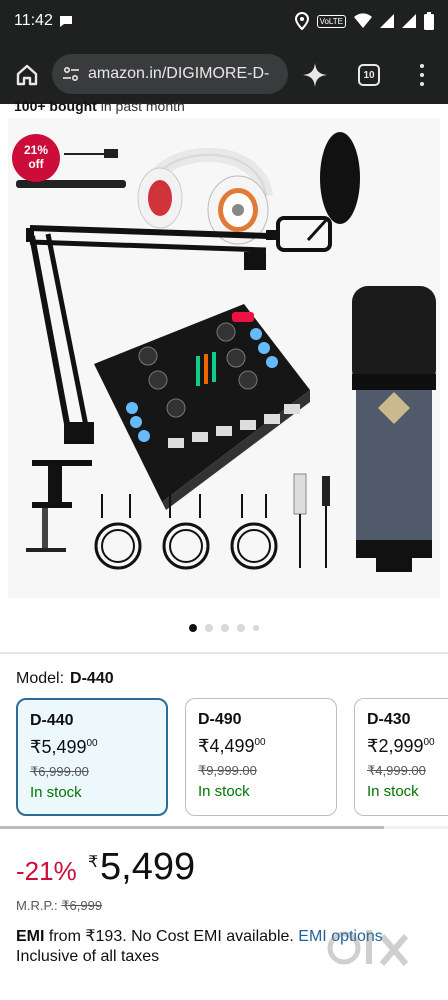 This screenshot has height=1000, width=448. What do you see at coordinates (91, 153) in the screenshot?
I see `usb-cable-image` at bounding box center [91, 153].